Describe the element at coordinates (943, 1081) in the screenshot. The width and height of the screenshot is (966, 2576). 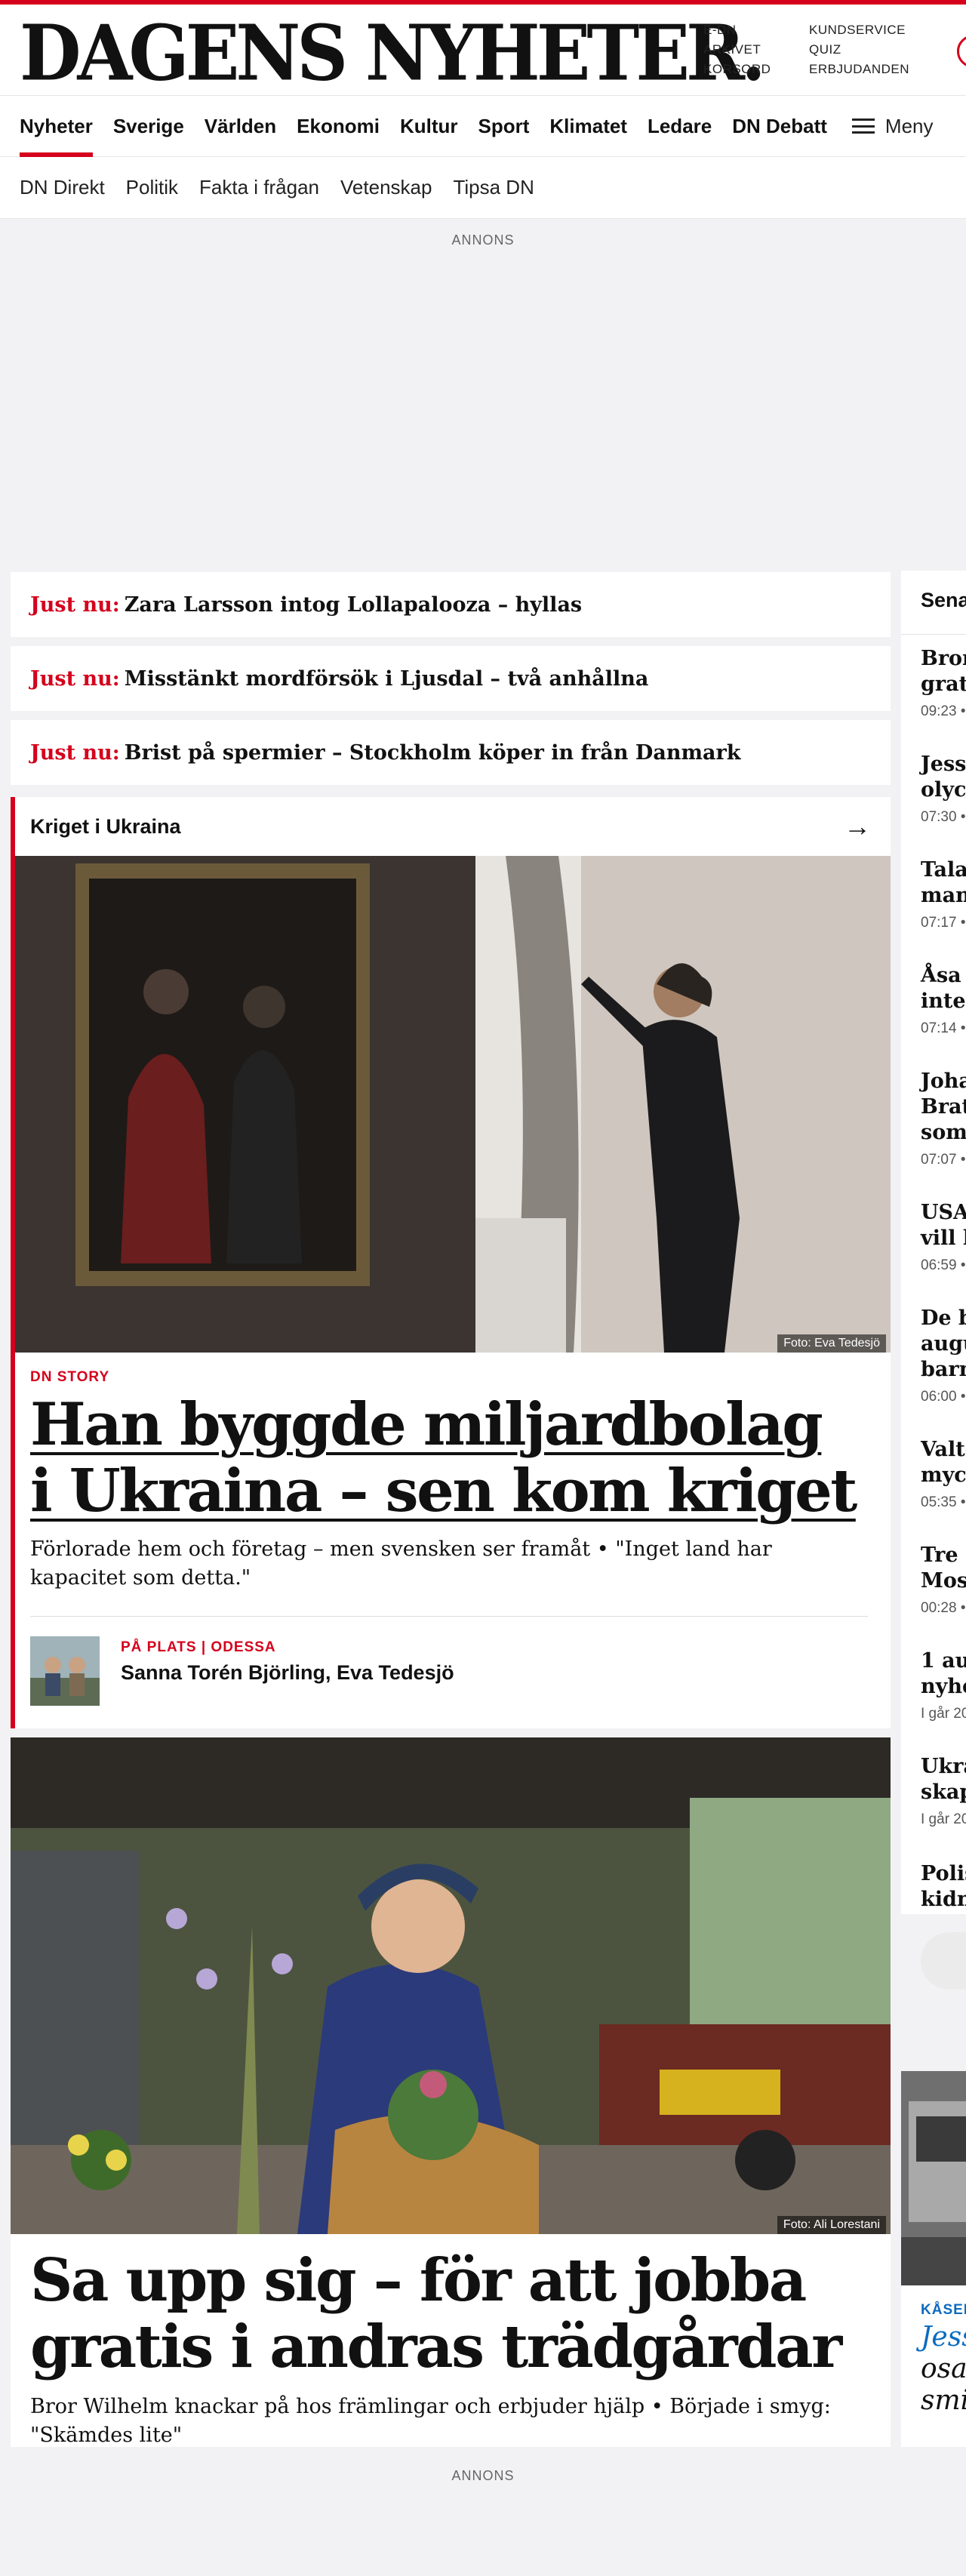
I see `sidebar-item-title: Joha` at that location.